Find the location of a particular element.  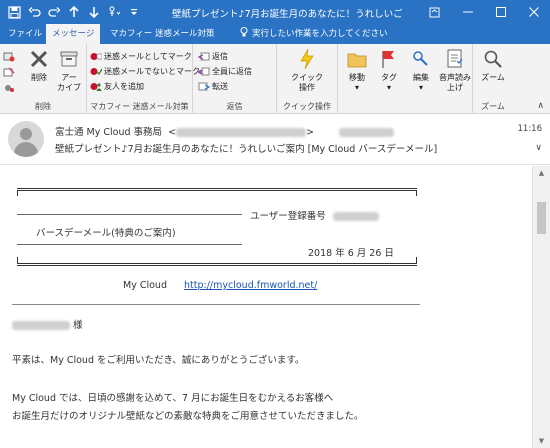

tell-me-search: 実行したい作業を入力してください is located at coordinates (314, 34).